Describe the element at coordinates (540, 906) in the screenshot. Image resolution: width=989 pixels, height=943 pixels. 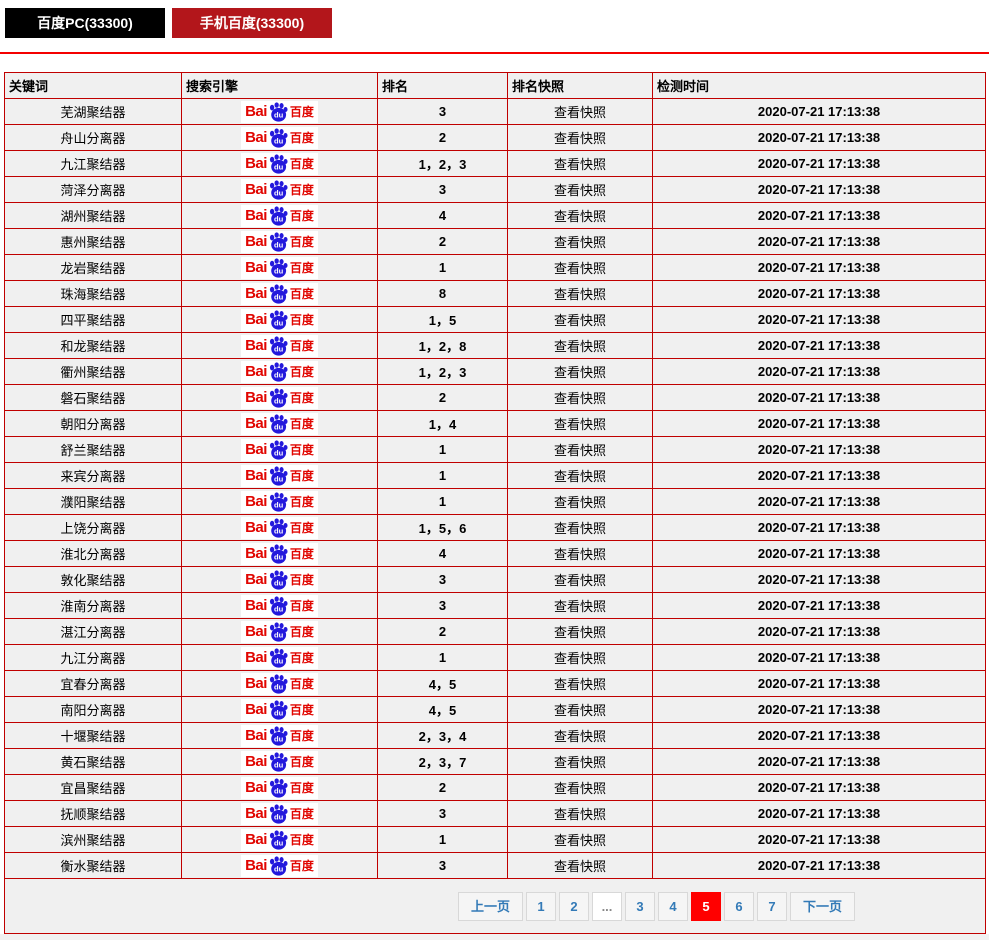
I see `pagination-page-1-button: 1` at that location.